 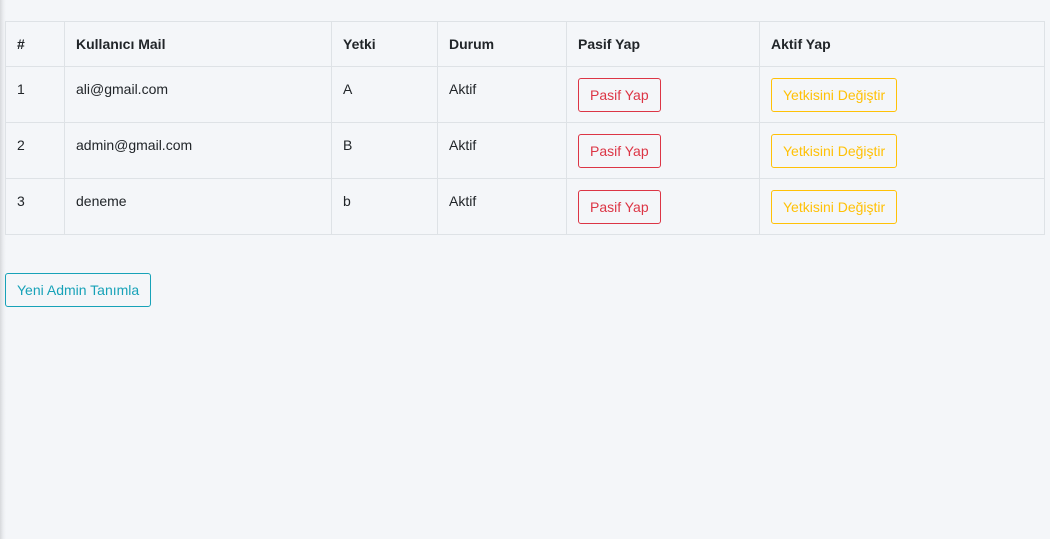 I want to click on header-permission: Yetki, so click(x=384, y=44).